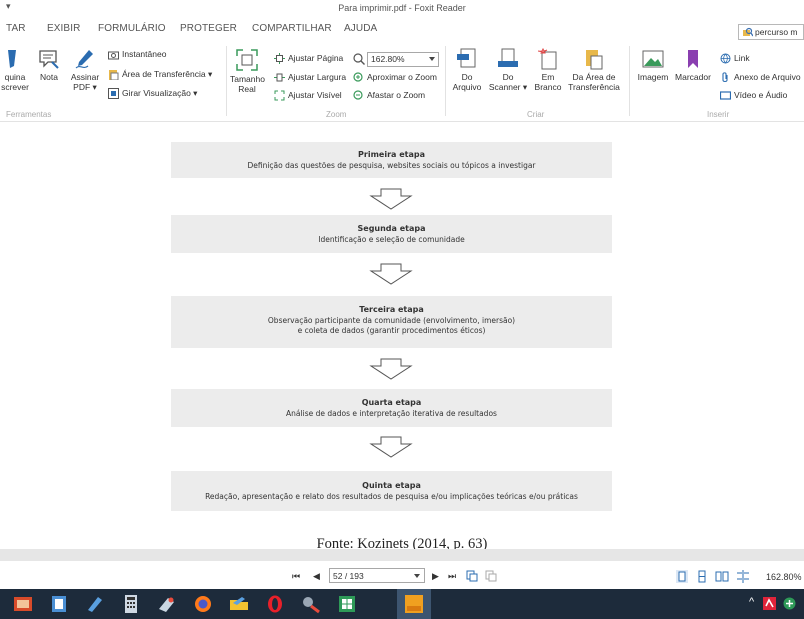  Describe the element at coordinates (467, 70) in the screenshot. I see `criar-do-arquivo-button: Do Arquivo` at that location.